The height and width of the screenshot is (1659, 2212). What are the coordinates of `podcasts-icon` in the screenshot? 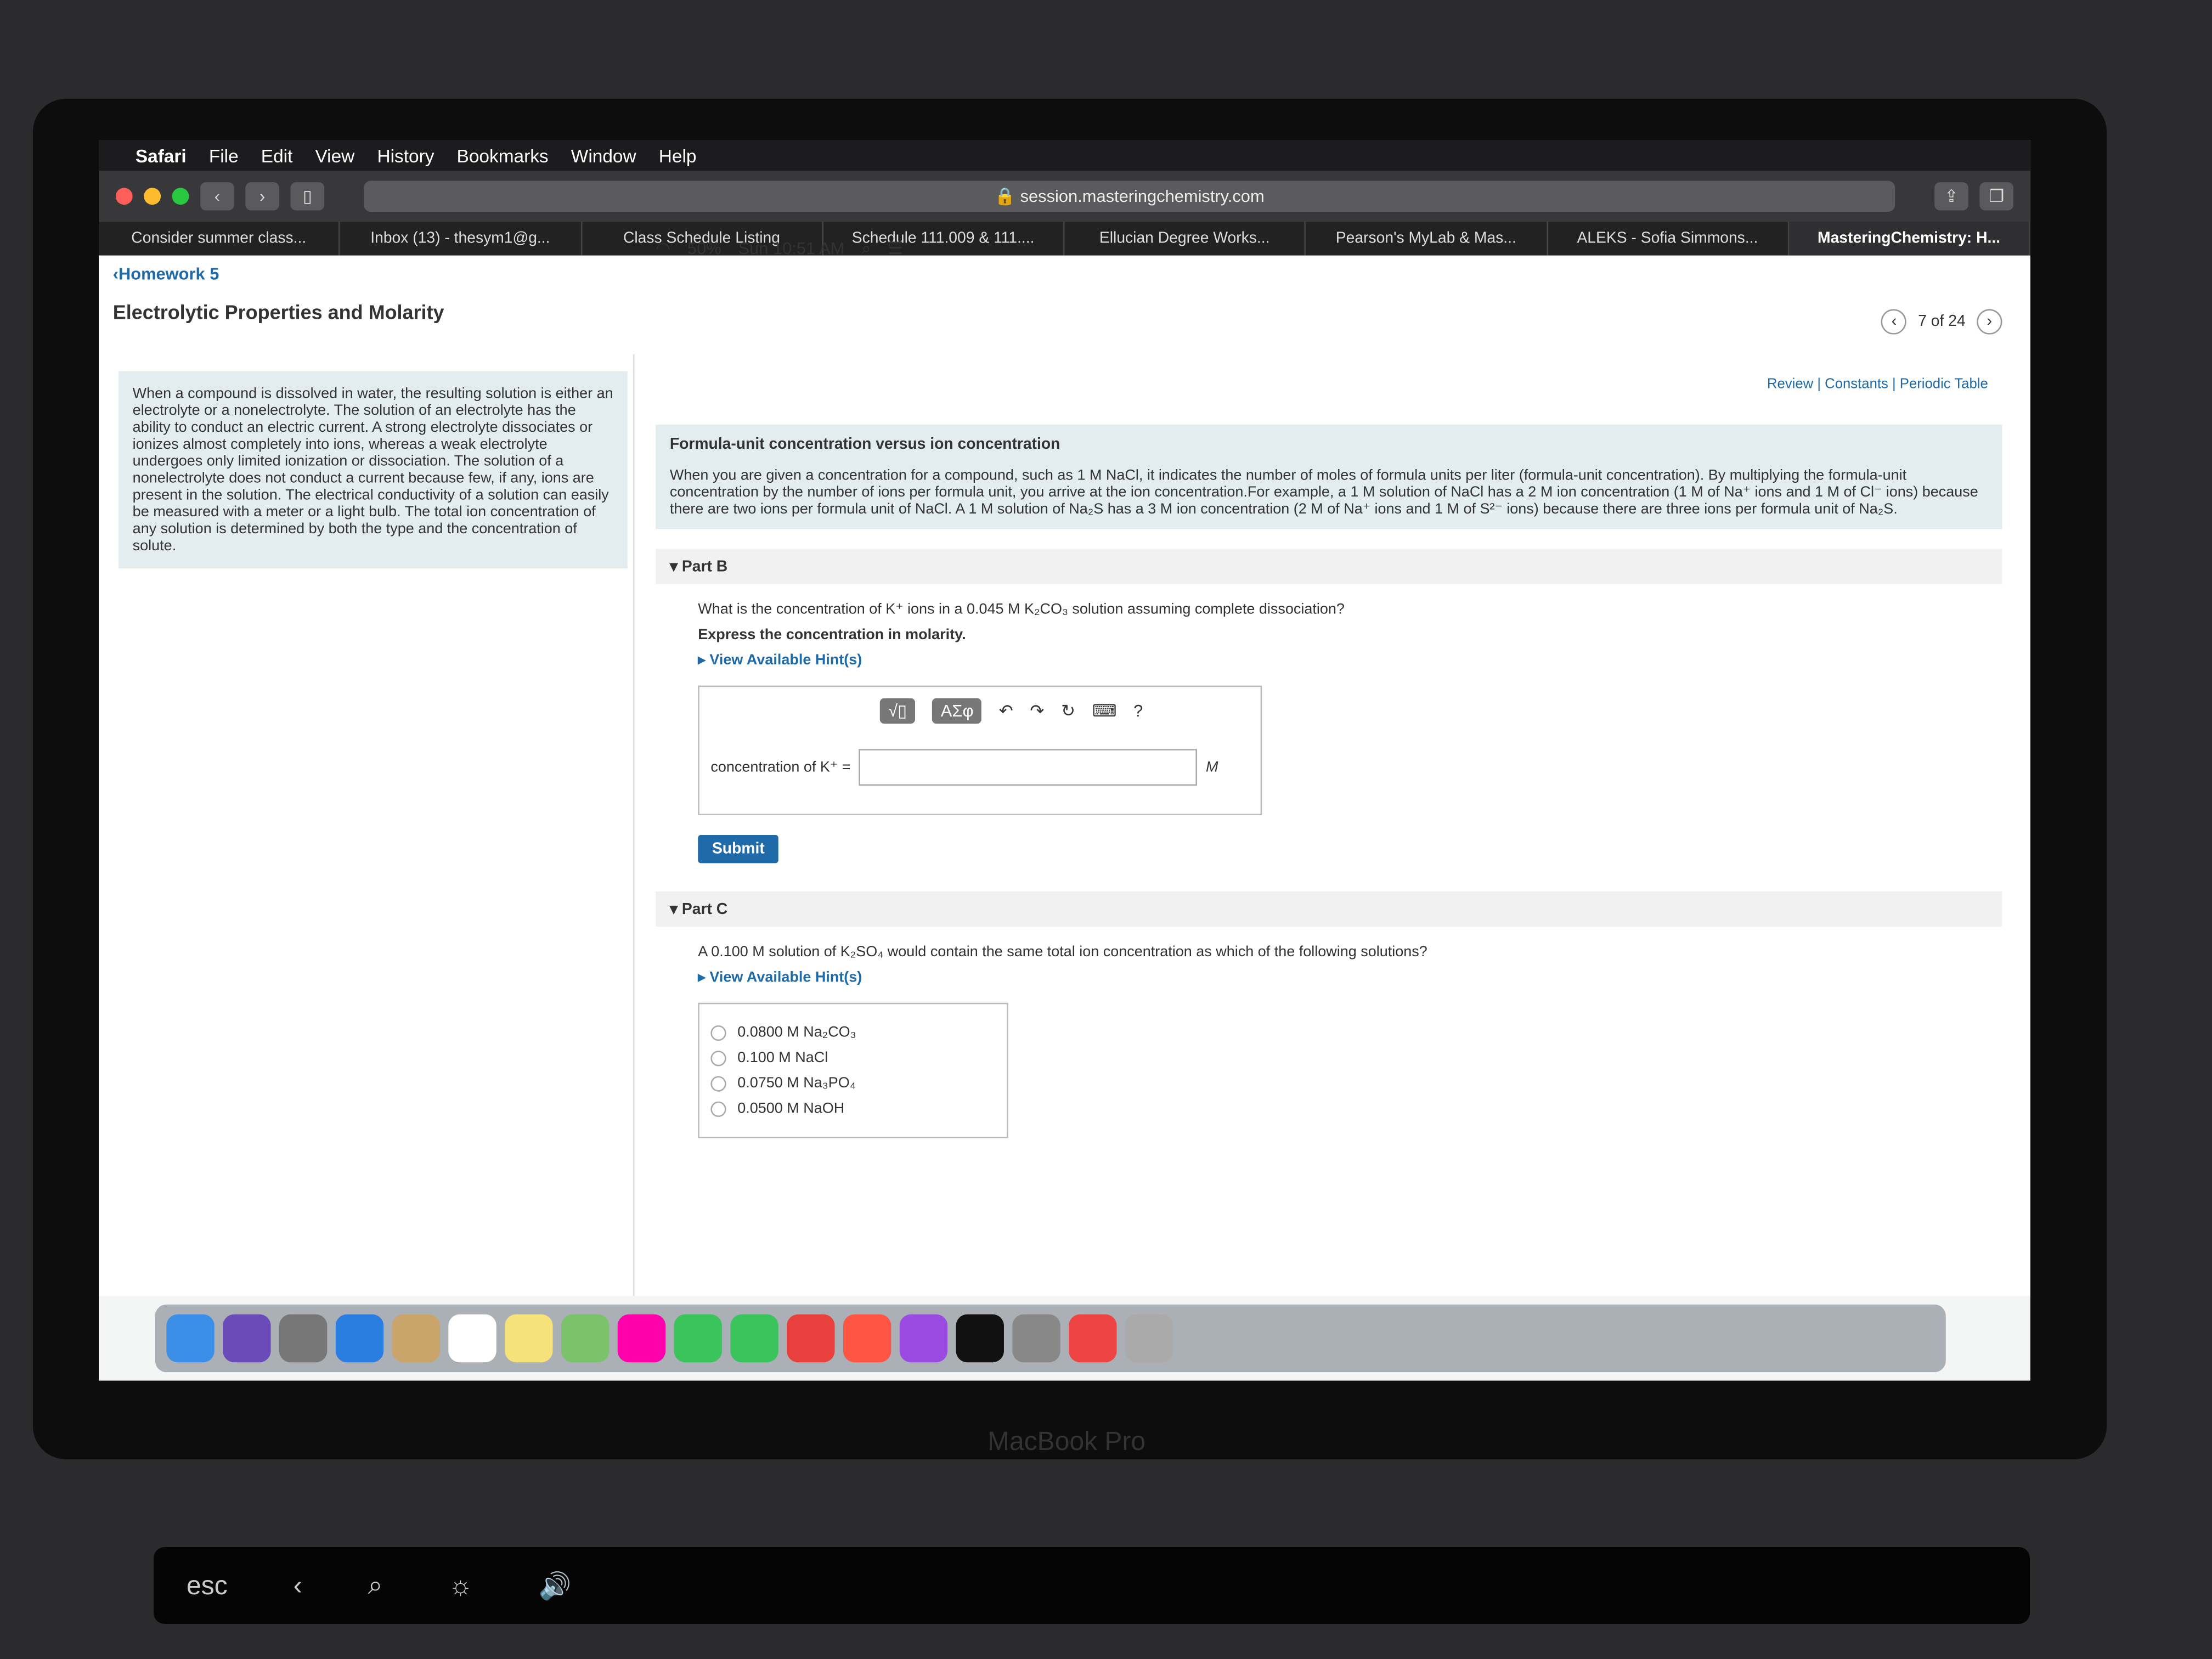 It's located at (924, 1338).